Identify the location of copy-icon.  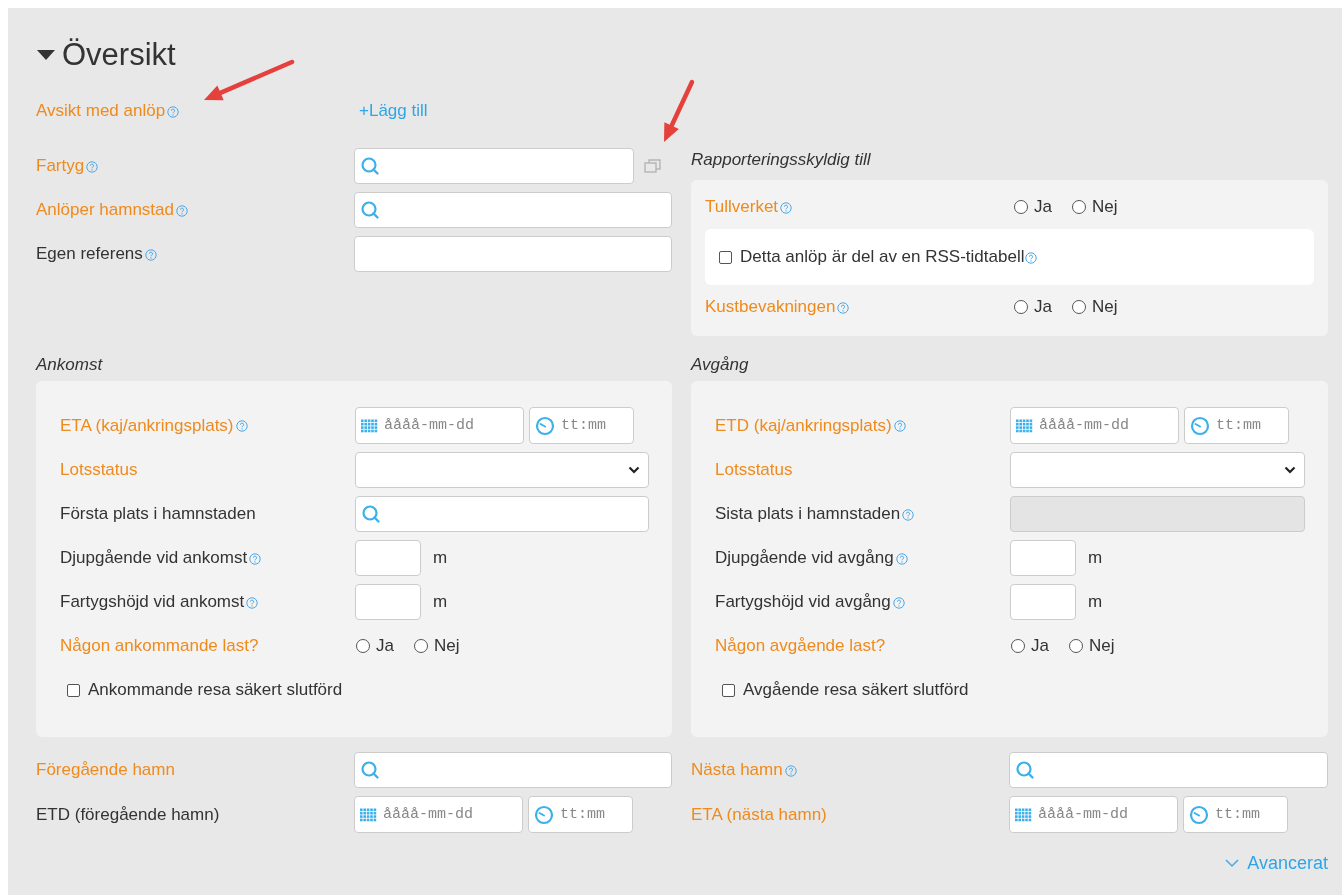
(653, 166).